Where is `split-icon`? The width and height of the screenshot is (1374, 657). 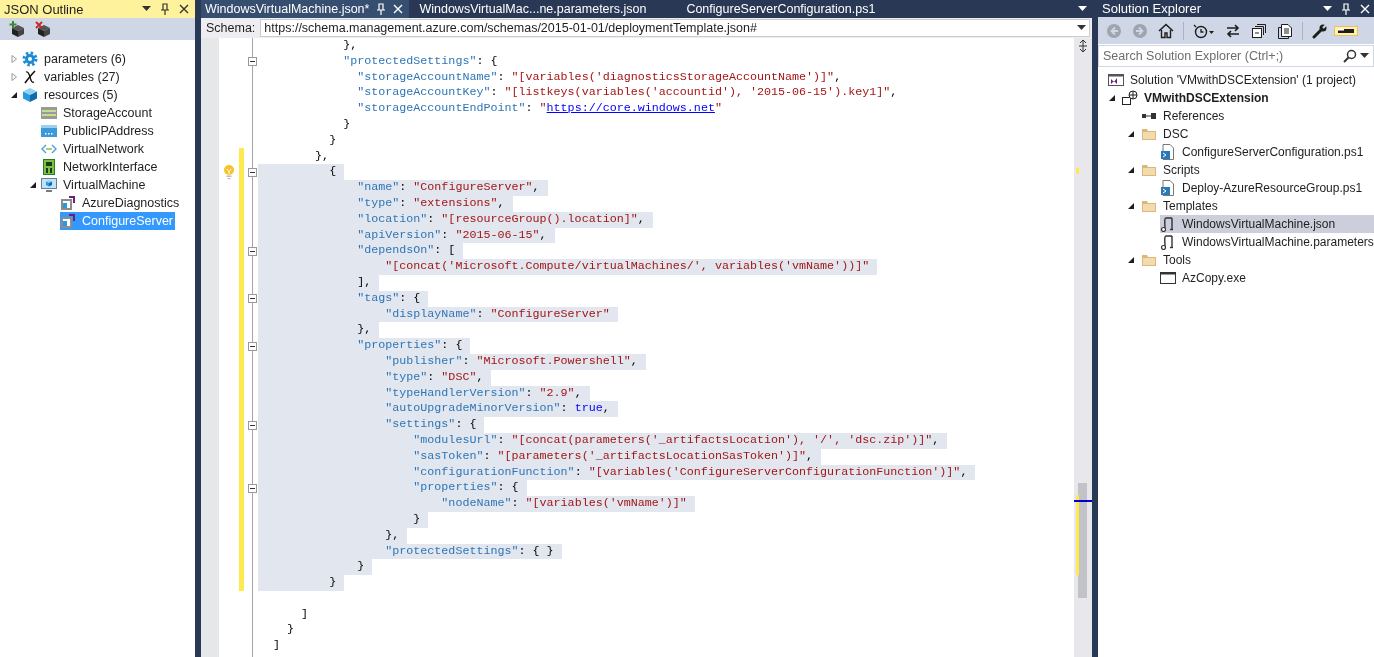
split-icon is located at coordinates (1083, 46).